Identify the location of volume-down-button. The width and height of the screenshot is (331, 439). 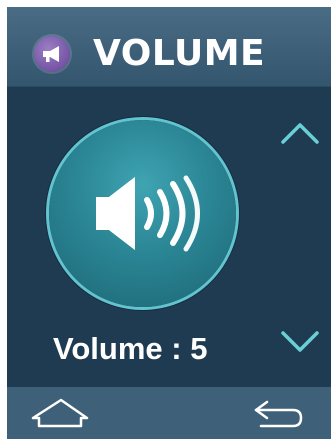
(300, 342).